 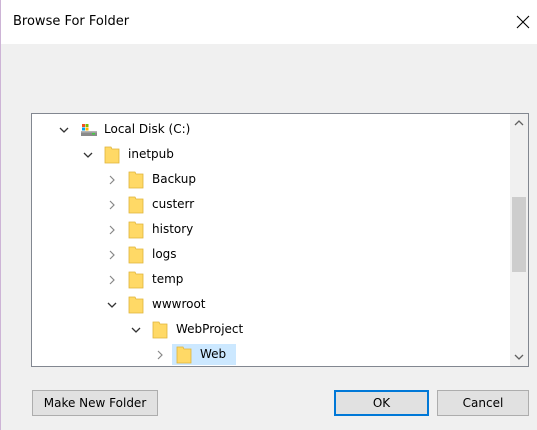 I want to click on scroll-thumb, so click(x=519, y=234).